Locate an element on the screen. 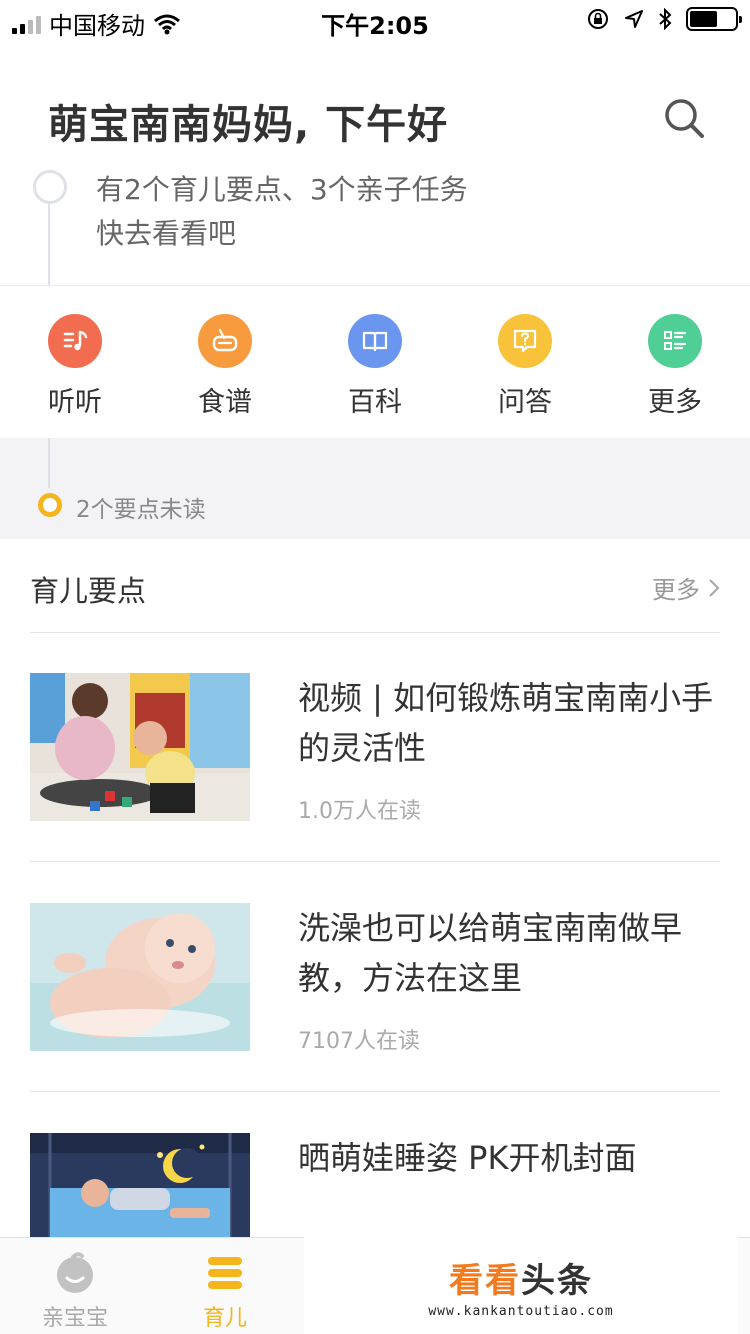  tab-qinbaobao: 亲宝宝 is located at coordinates (75, 1285).